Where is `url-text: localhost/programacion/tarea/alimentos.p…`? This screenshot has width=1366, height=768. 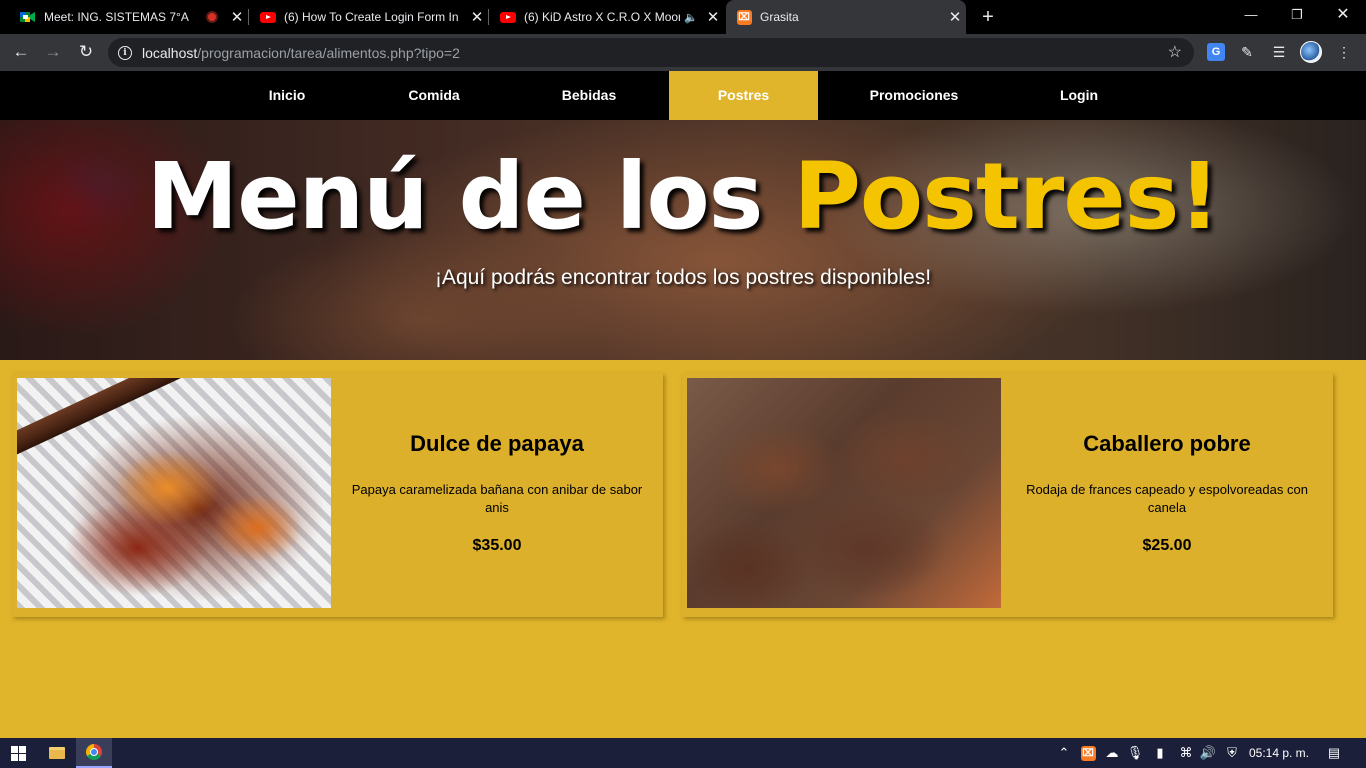 url-text: localhost/programacion/tarea/alimentos.p… is located at coordinates (301, 52).